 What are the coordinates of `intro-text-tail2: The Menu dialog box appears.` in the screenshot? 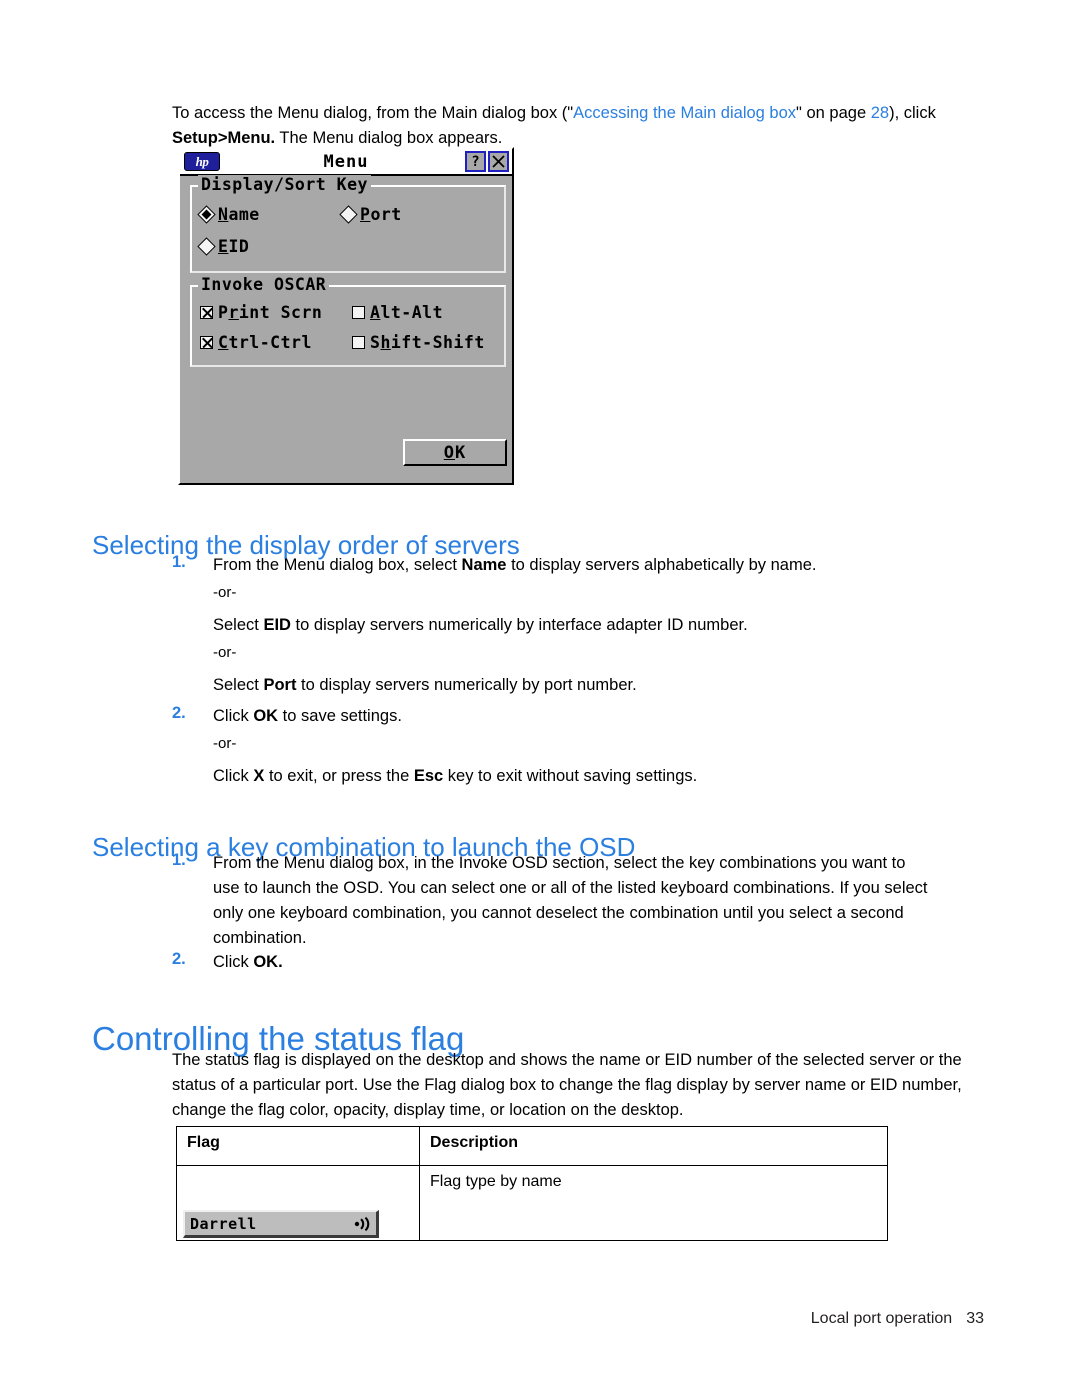 It's located at (389, 137).